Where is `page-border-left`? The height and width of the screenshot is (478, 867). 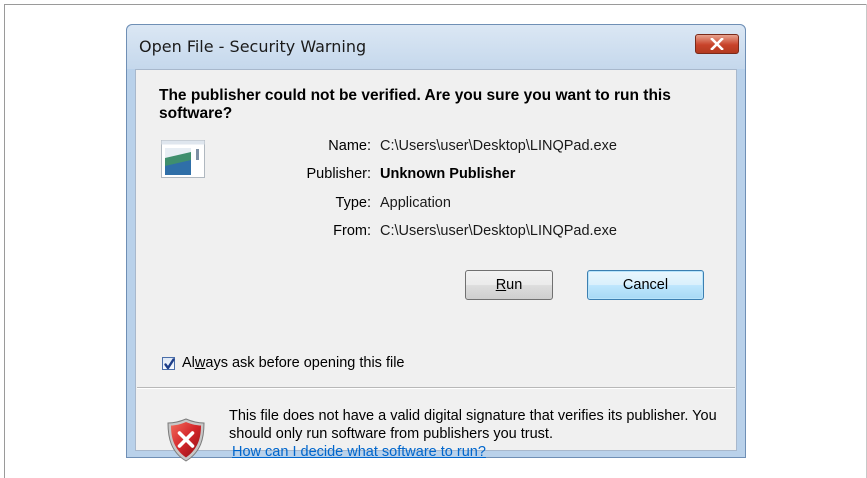 page-border-left is located at coordinates (4, 241).